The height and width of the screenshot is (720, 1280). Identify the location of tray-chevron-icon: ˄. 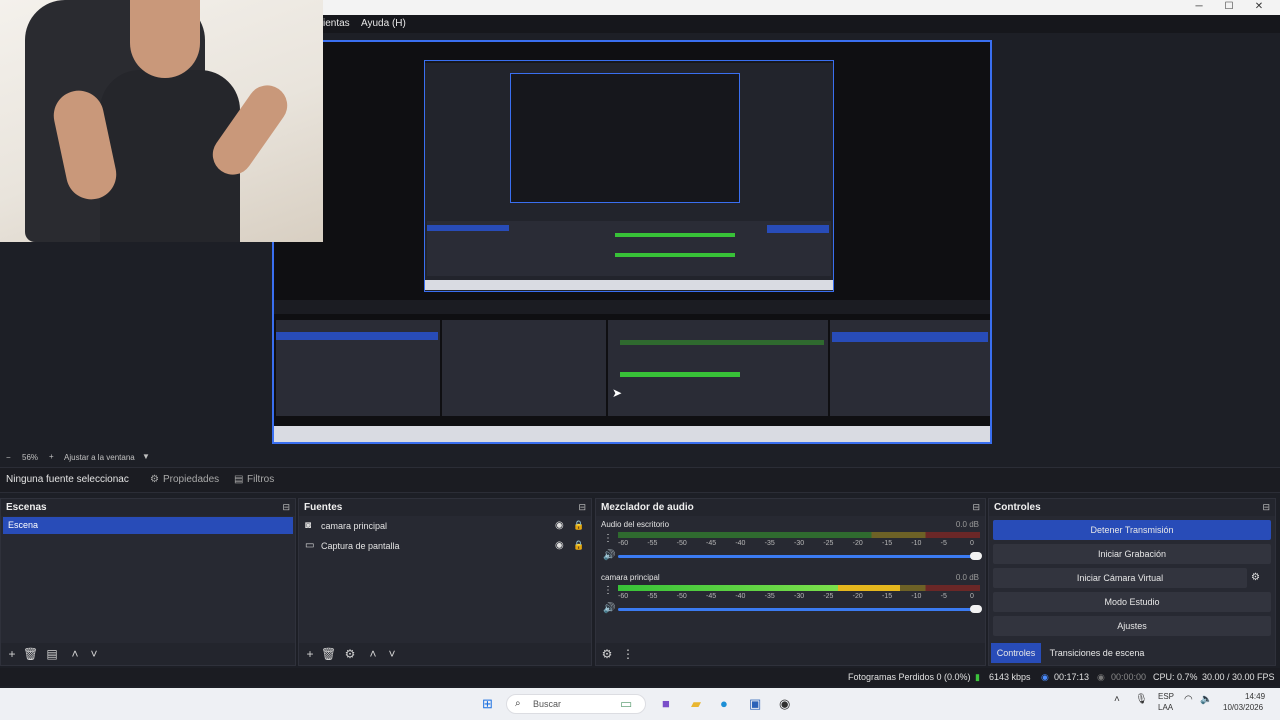
(1117, 699).